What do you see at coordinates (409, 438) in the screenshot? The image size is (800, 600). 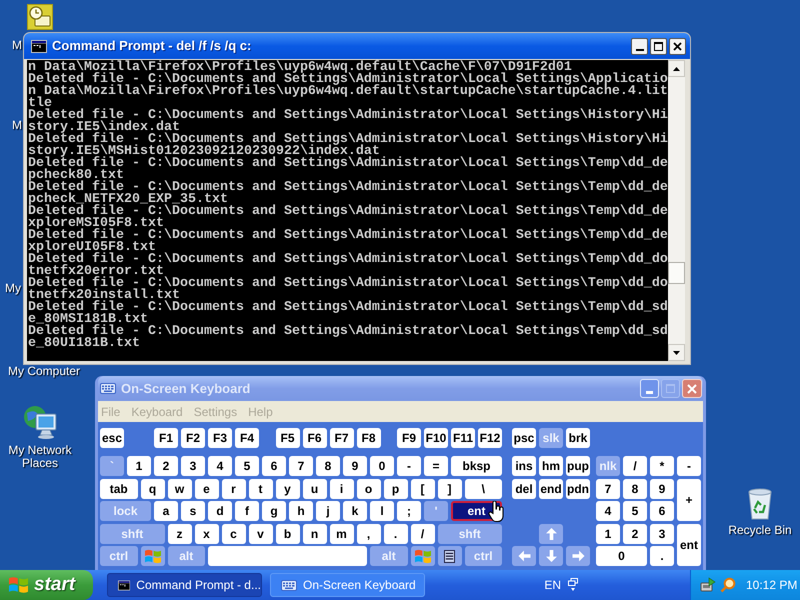 I see `key: F9` at bounding box center [409, 438].